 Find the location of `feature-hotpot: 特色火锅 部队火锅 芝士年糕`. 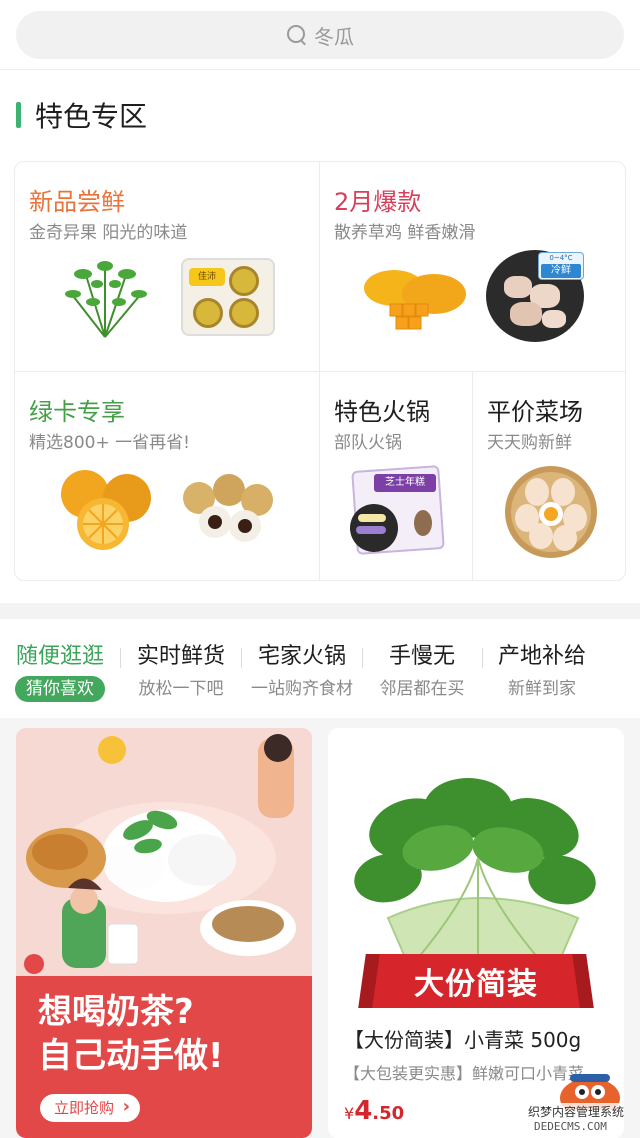

feature-hotpot: 特色火锅 部队火锅 芝士年糕 is located at coordinates (396, 476).